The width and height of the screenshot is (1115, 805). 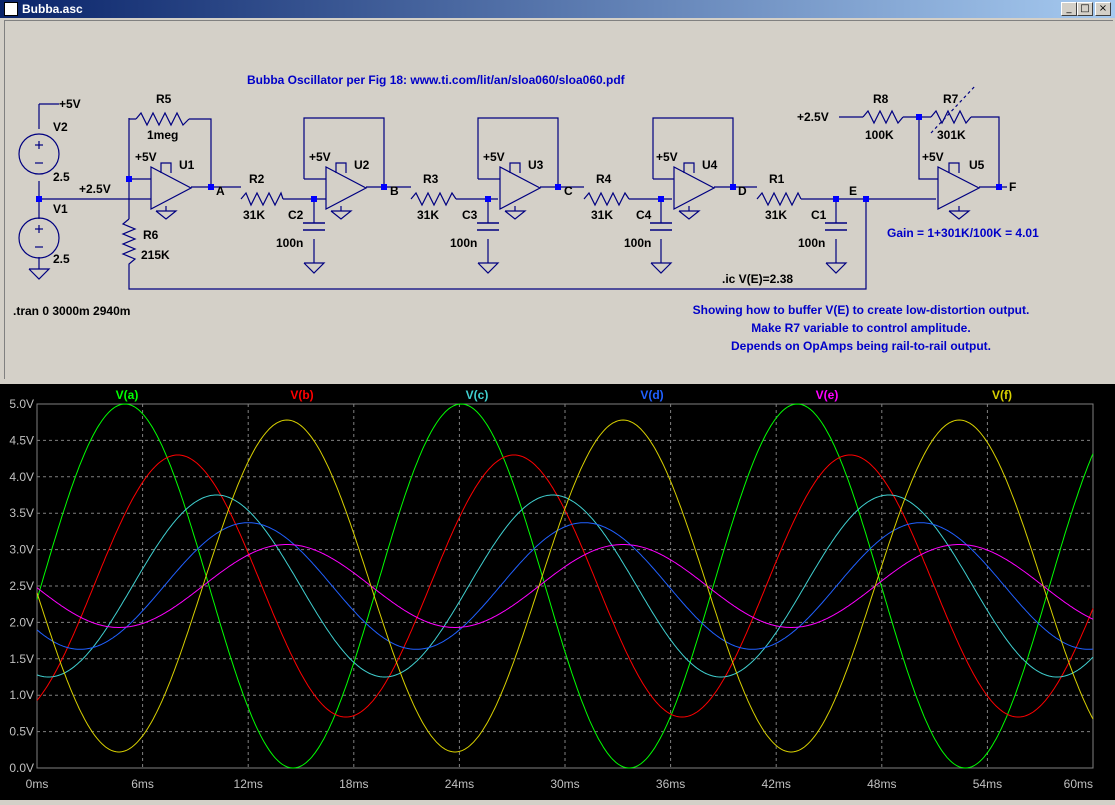 What do you see at coordinates (11, 9) in the screenshot?
I see `window-app-icon` at bounding box center [11, 9].